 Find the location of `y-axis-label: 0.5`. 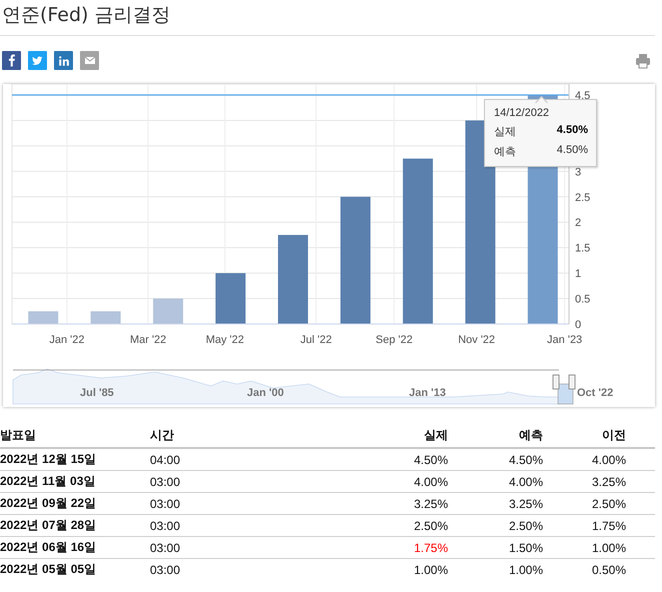

y-axis-label: 0.5 is located at coordinates (582, 300).